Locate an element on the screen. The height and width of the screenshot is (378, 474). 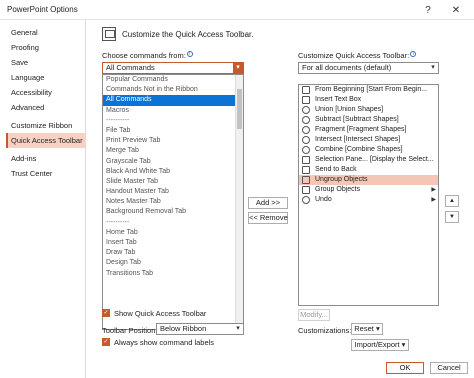
list-item: Send to Back is located at coordinates (368, 170).